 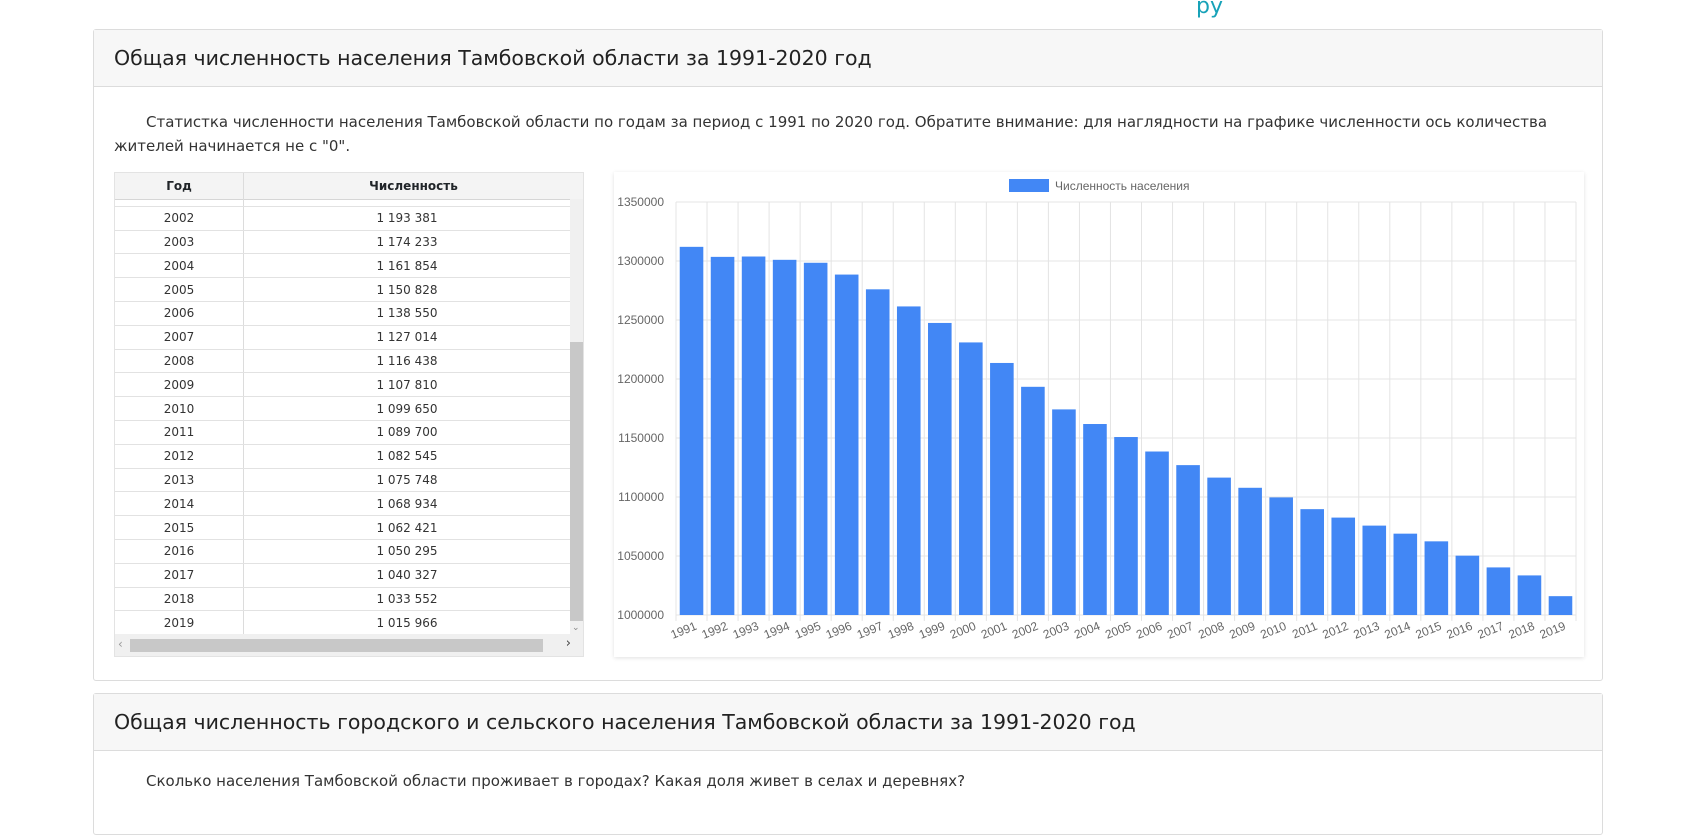 What do you see at coordinates (1428, 630) in the screenshot?
I see `x-tick-label: 2015` at bounding box center [1428, 630].